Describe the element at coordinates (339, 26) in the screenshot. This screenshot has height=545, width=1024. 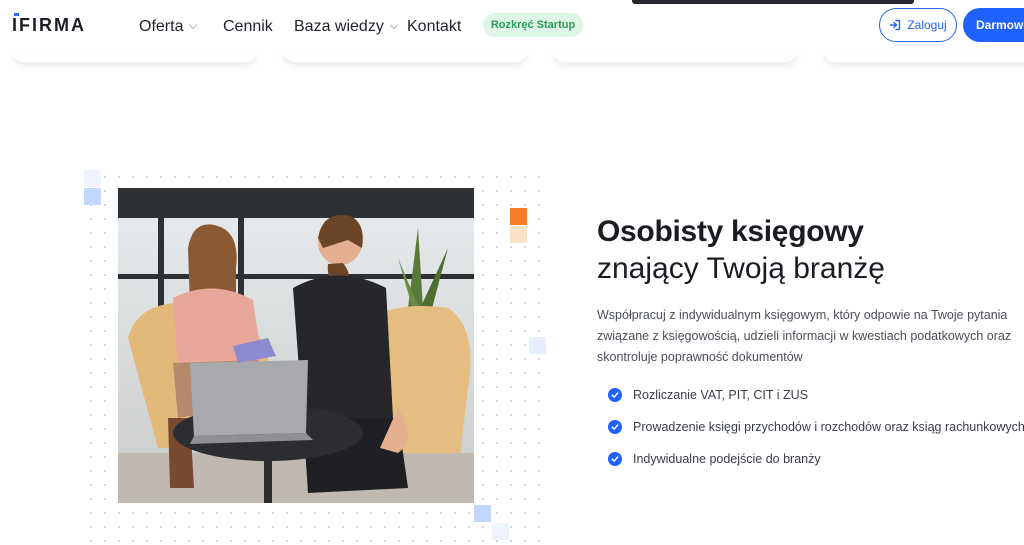
I see `nav-baza-wiedzy-label: Baza wiedzy` at that location.